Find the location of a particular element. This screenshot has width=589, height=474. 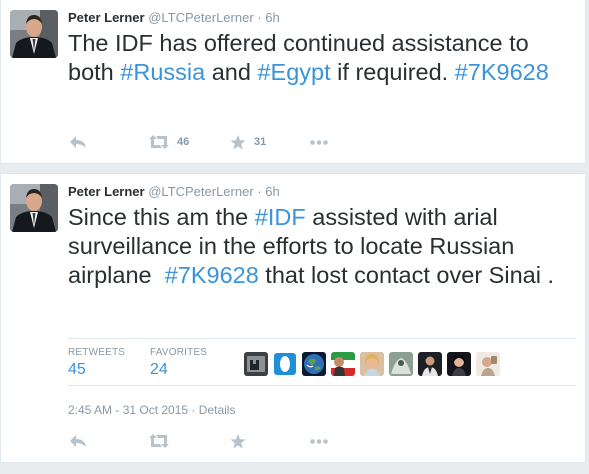

tweet-full-timestamp: 2:45 AM - 31 Oct 2015 is located at coordinates (128, 410).